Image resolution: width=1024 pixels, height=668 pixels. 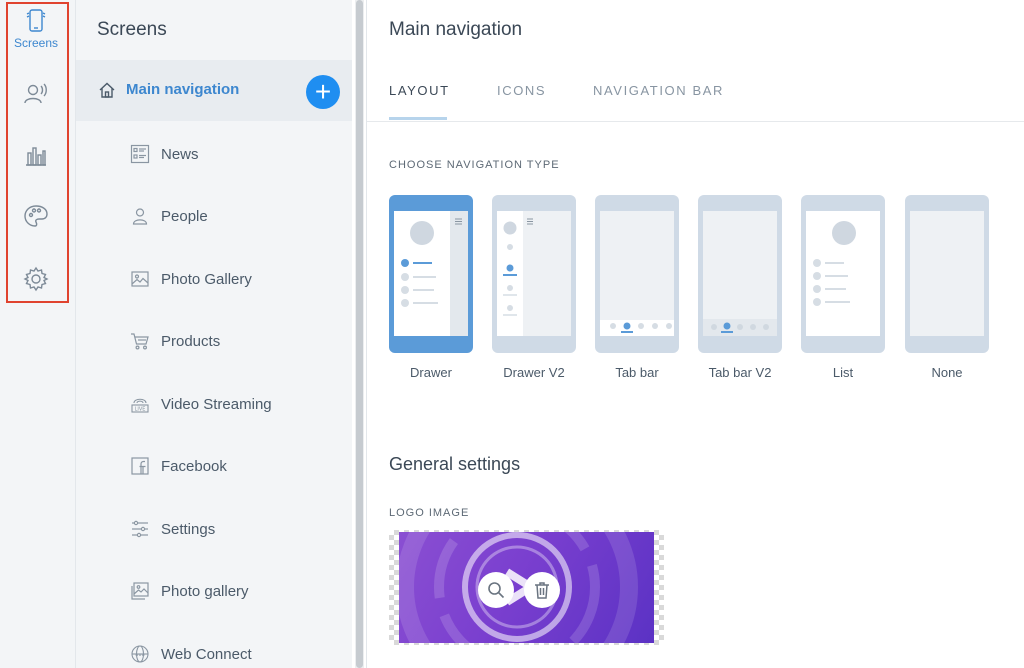 What do you see at coordinates (140, 341) in the screenshot?
I see `cart-icon` at bounding box center [140, 341].